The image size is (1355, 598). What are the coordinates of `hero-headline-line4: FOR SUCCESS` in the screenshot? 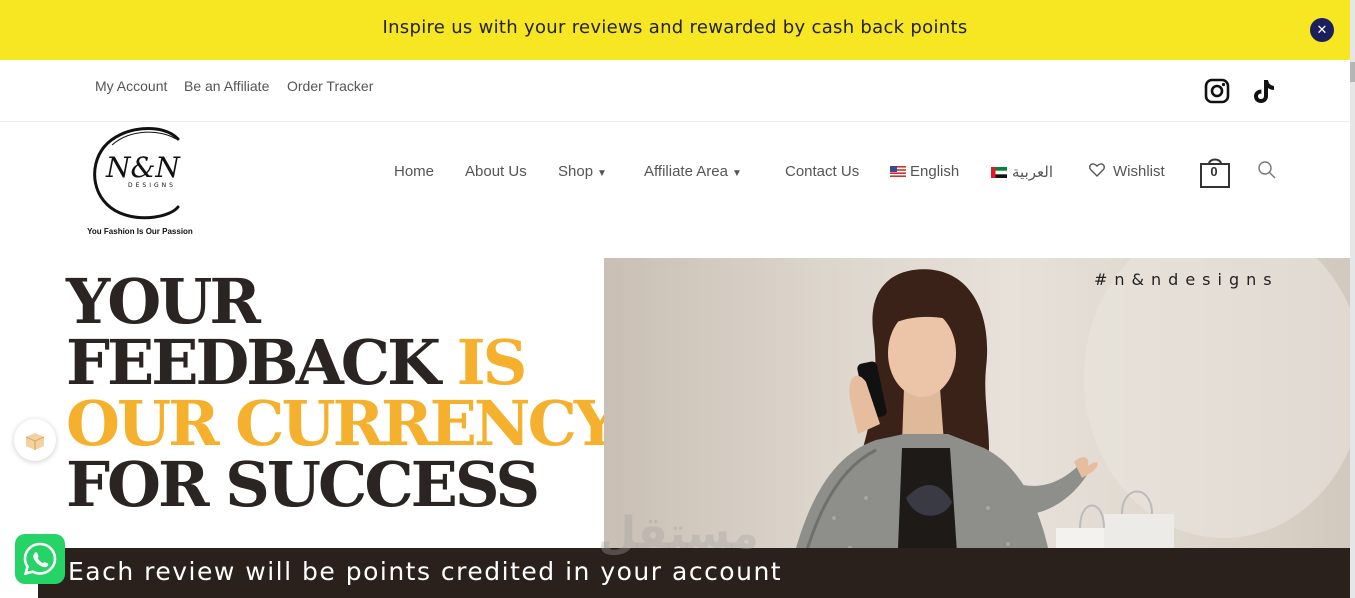 It's located at (303, 484).